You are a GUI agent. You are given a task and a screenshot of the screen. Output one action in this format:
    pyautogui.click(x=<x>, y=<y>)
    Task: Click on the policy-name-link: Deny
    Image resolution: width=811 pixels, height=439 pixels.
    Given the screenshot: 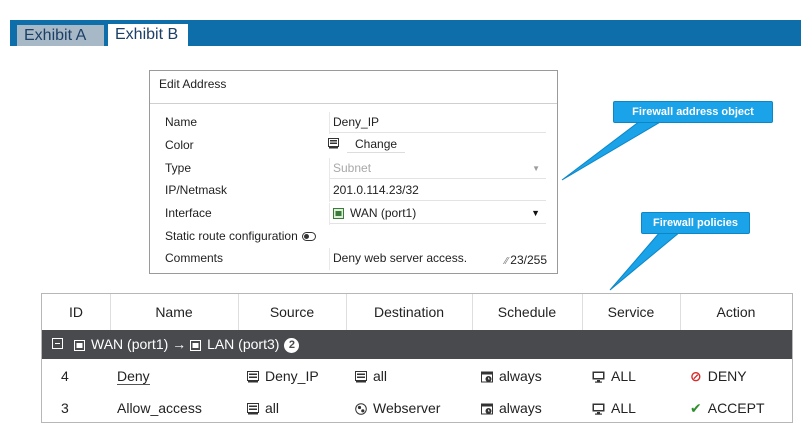 What is the action you would take?
    pyautogui.click(x=133, y=377)
    